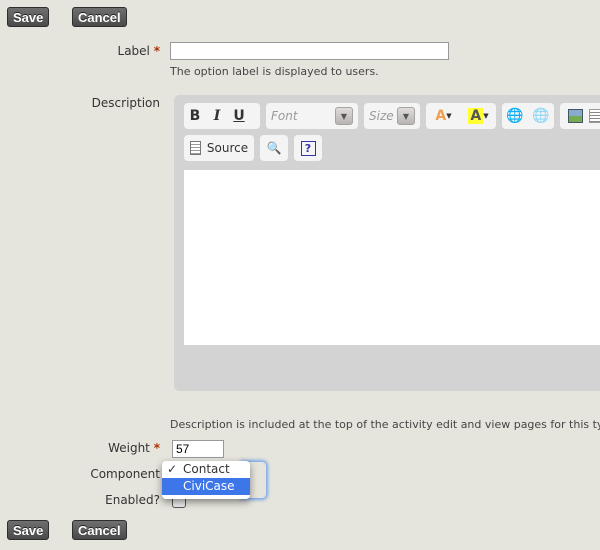 This screenshot has height=550, width=600. I want to click on enabled-label: Enabled?, so click(132, 500).